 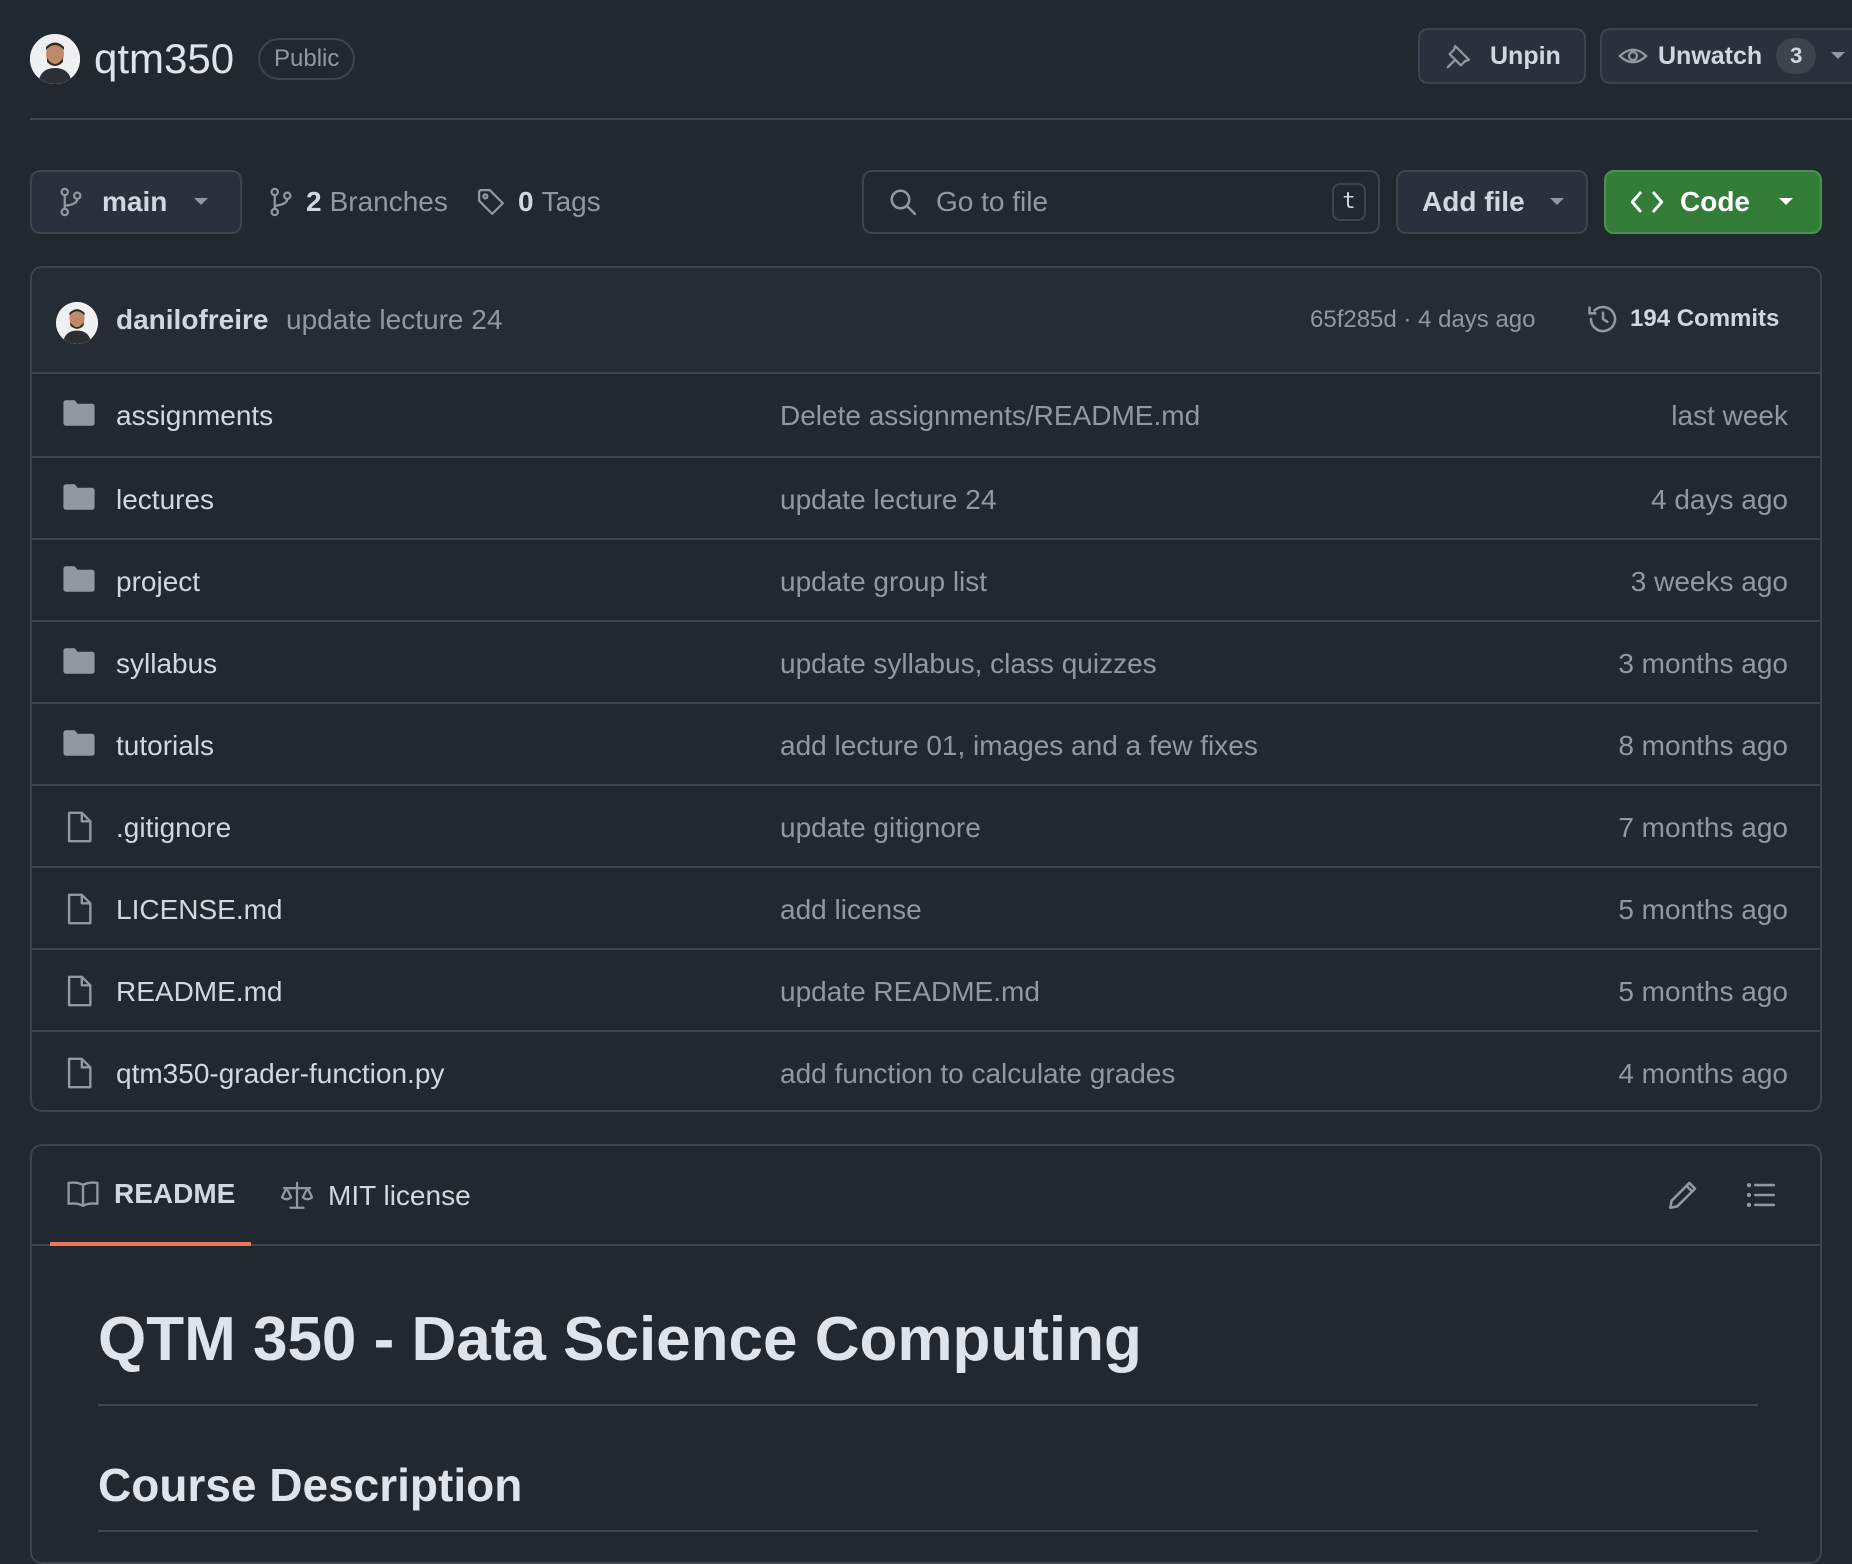 I want to click on file-commit-message: update syllabus, class quizzes, so click(x=968, y=664).